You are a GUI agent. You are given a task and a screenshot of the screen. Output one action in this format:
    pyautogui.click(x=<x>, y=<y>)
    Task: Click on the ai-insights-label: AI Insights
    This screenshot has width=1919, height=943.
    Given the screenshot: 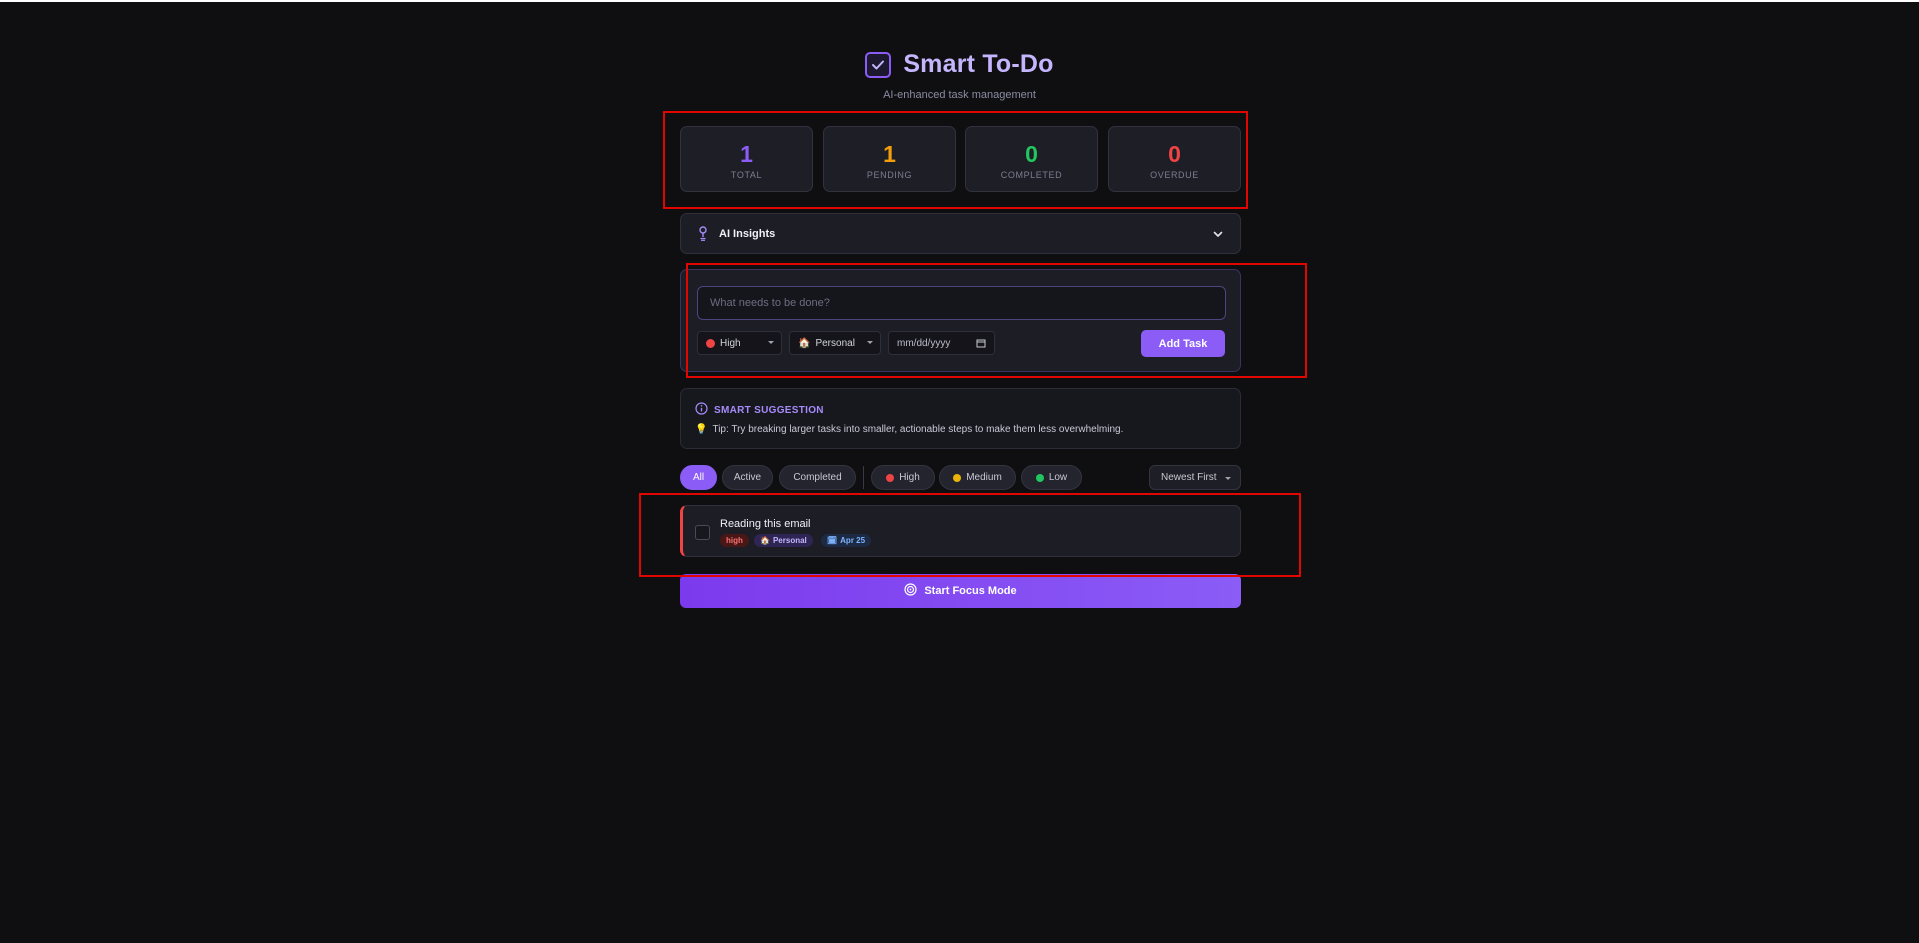 What is the action you would take?
    pyautogui.click(x=747, y=234)
    